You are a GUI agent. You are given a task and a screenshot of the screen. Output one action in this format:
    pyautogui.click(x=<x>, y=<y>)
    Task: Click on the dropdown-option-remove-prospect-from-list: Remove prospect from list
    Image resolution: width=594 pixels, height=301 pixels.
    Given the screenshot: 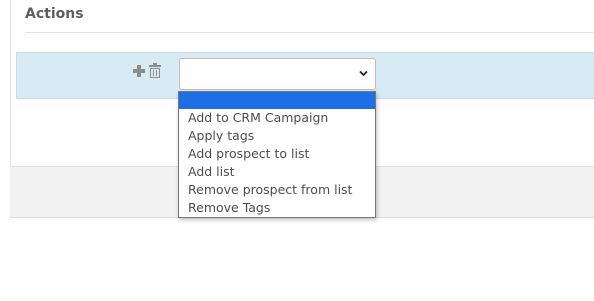 What is the action you would take?
    pyautogui.click(x=277, y=190)
    